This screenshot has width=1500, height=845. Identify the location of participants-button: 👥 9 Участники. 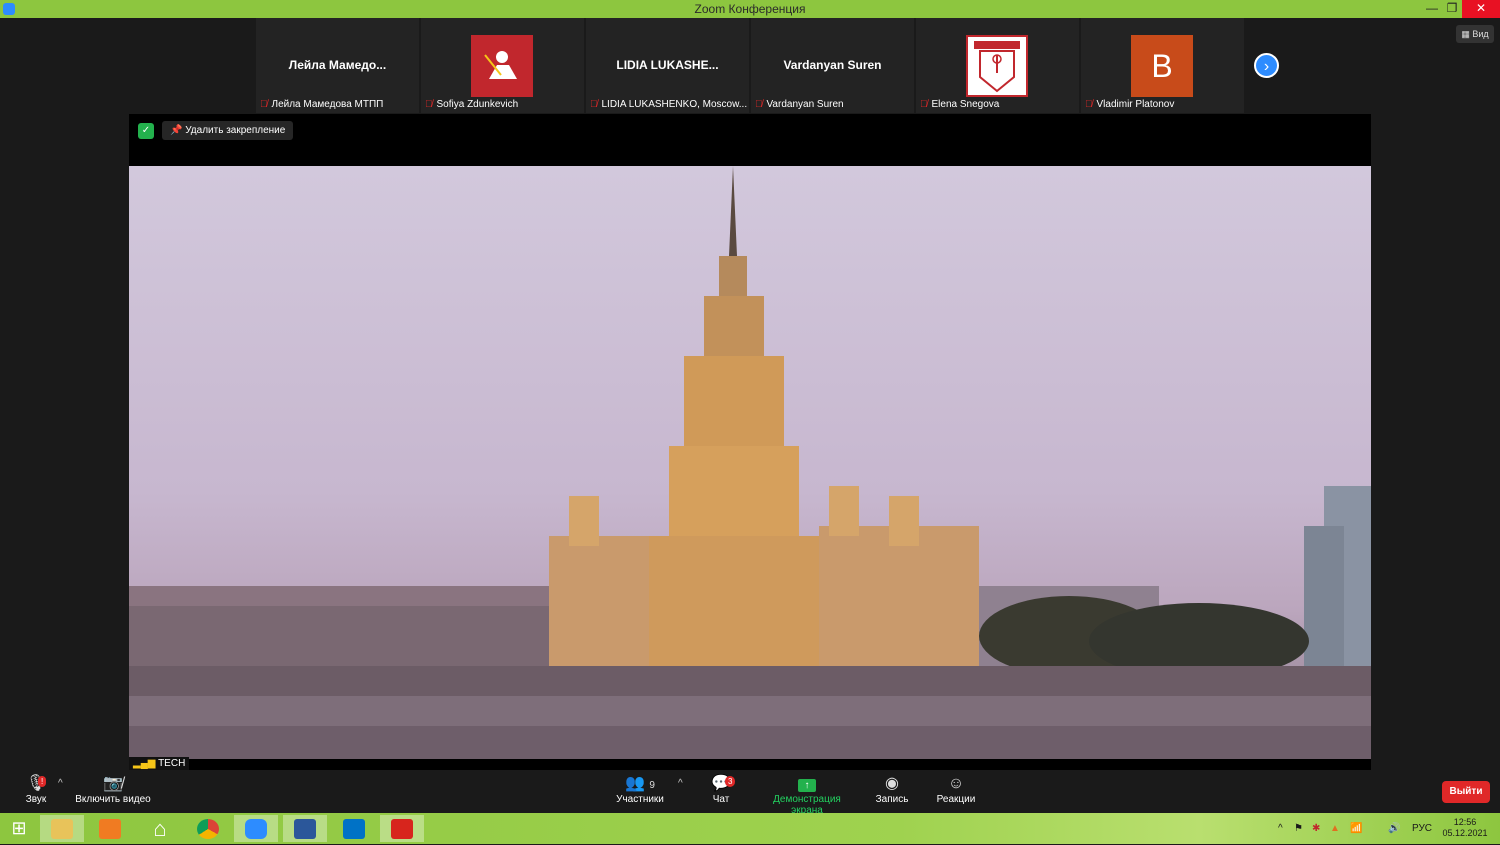
(640, 789).